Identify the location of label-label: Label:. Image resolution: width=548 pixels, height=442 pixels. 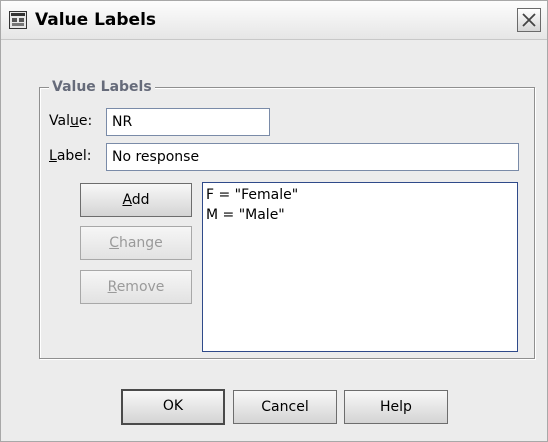
(70, 156).